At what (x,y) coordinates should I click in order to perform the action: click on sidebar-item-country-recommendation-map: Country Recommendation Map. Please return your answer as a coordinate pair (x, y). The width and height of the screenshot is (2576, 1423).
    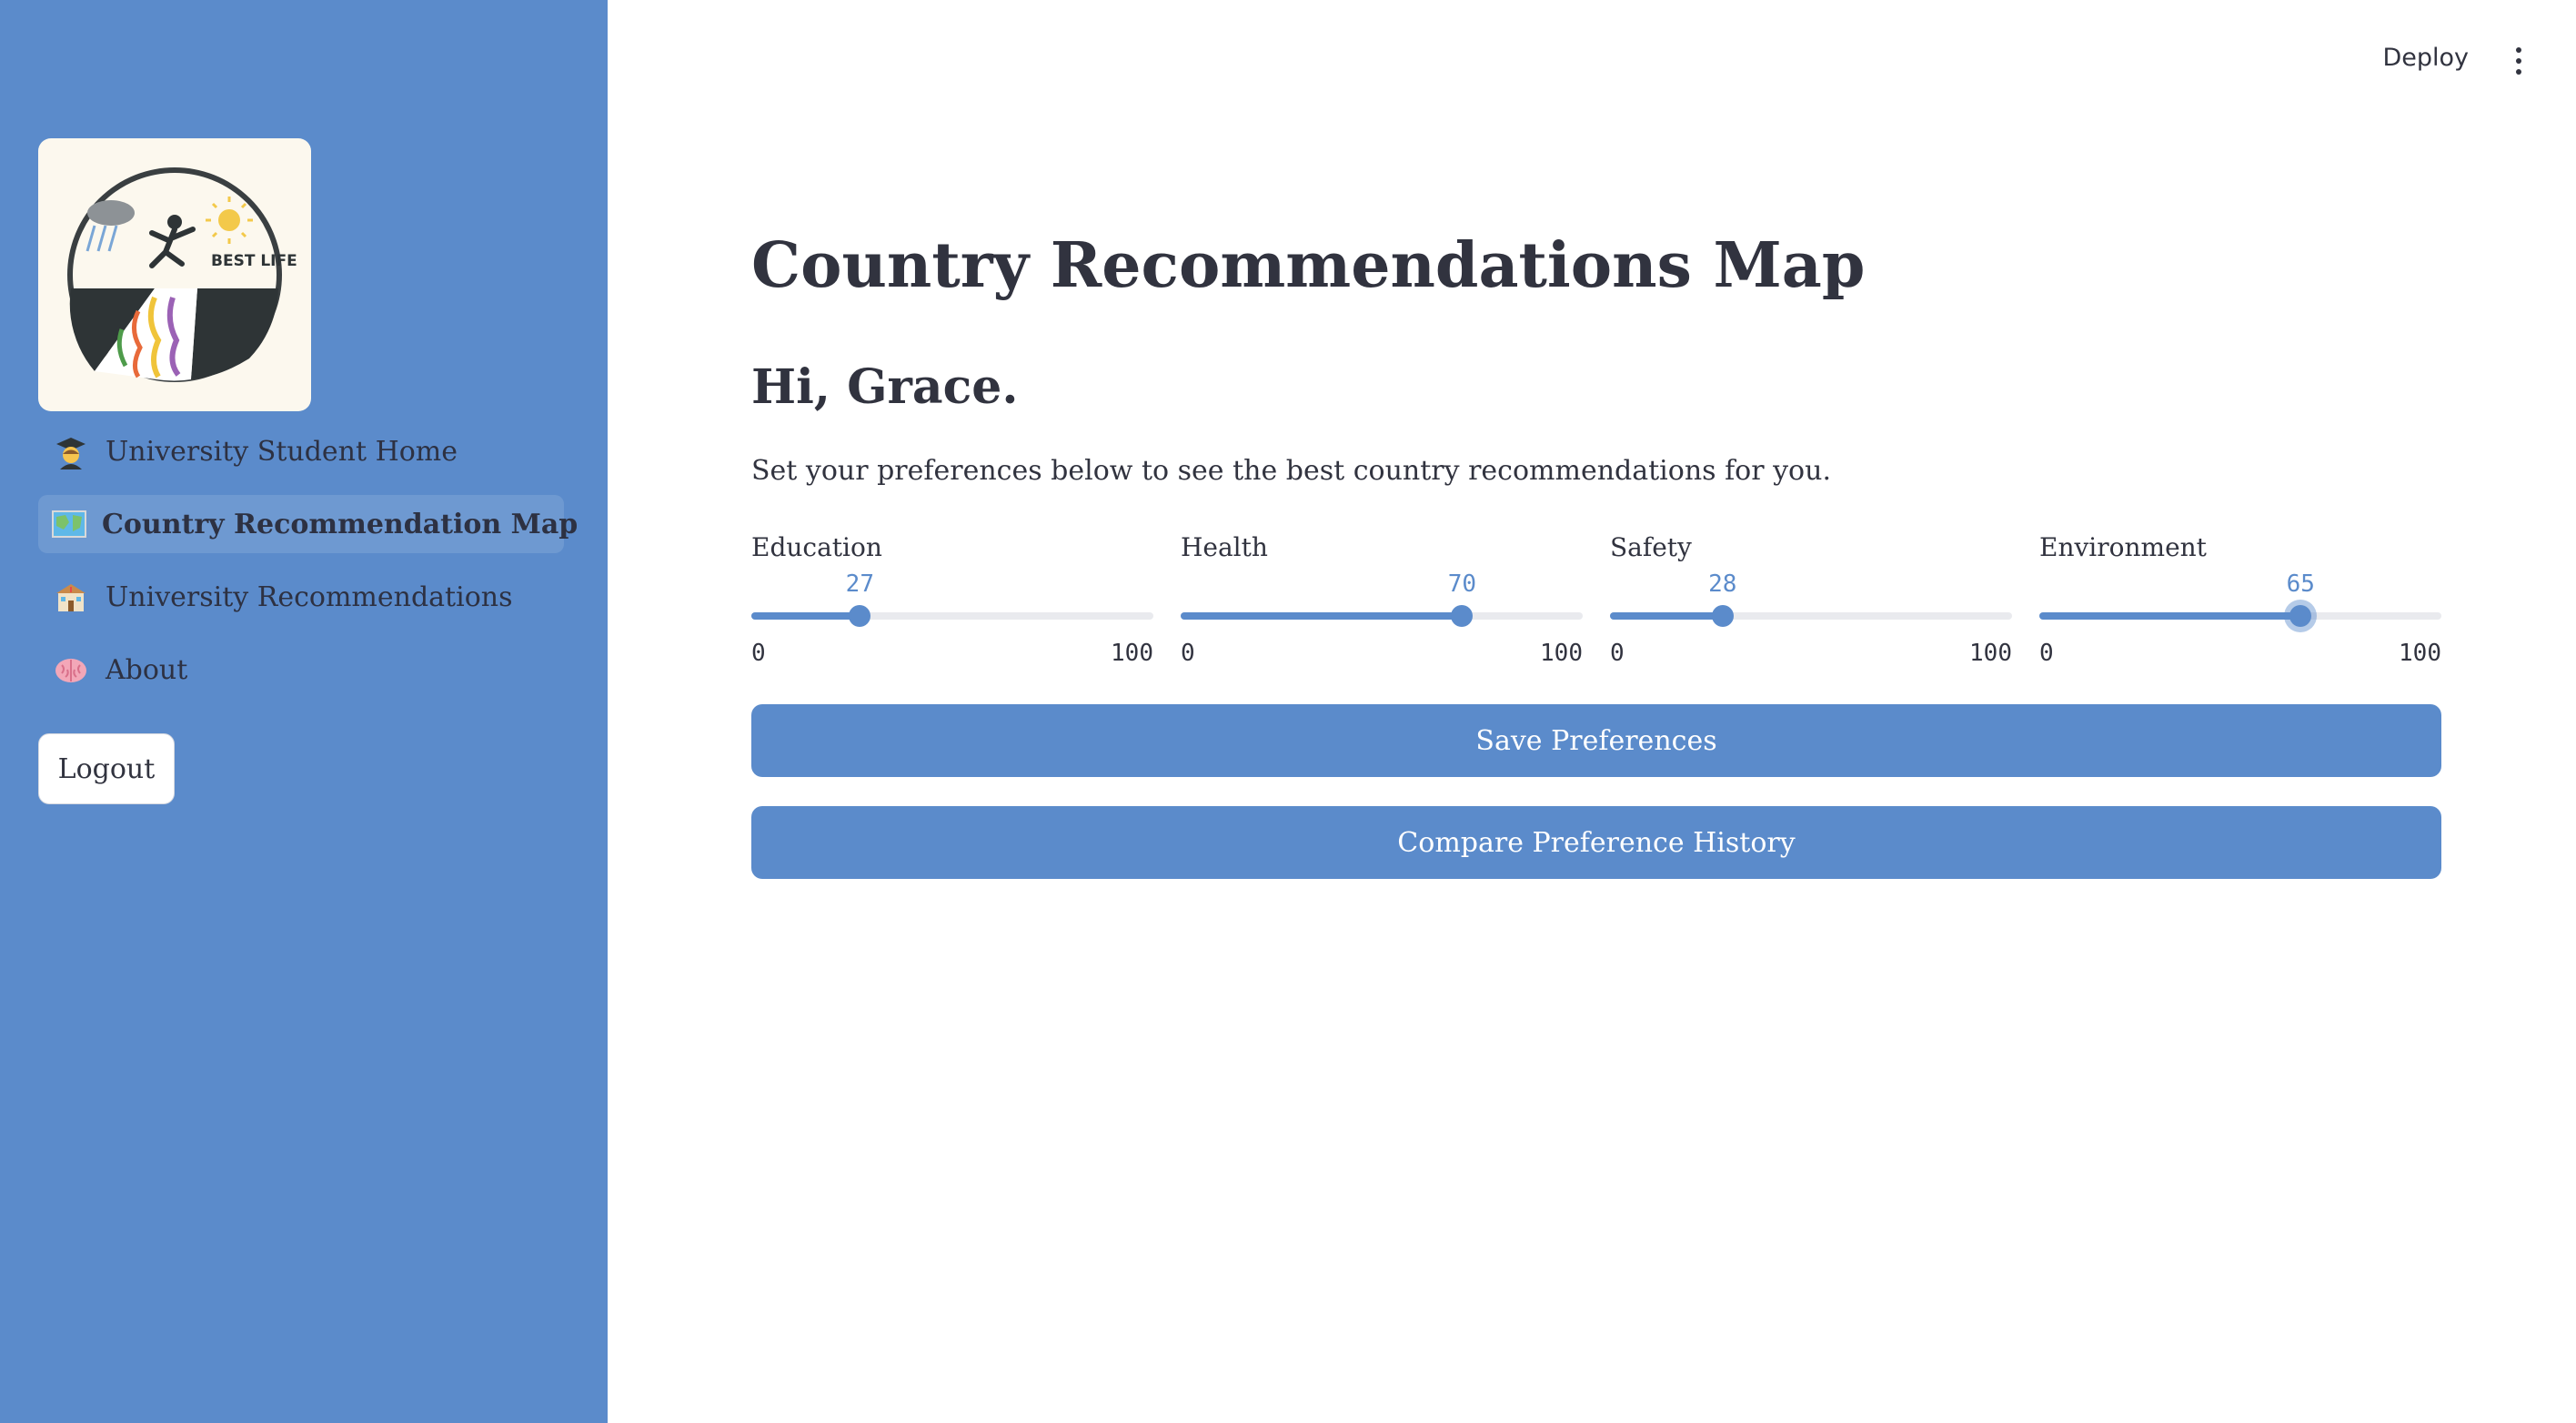
    Looking at the image, I should click on (308, 524).